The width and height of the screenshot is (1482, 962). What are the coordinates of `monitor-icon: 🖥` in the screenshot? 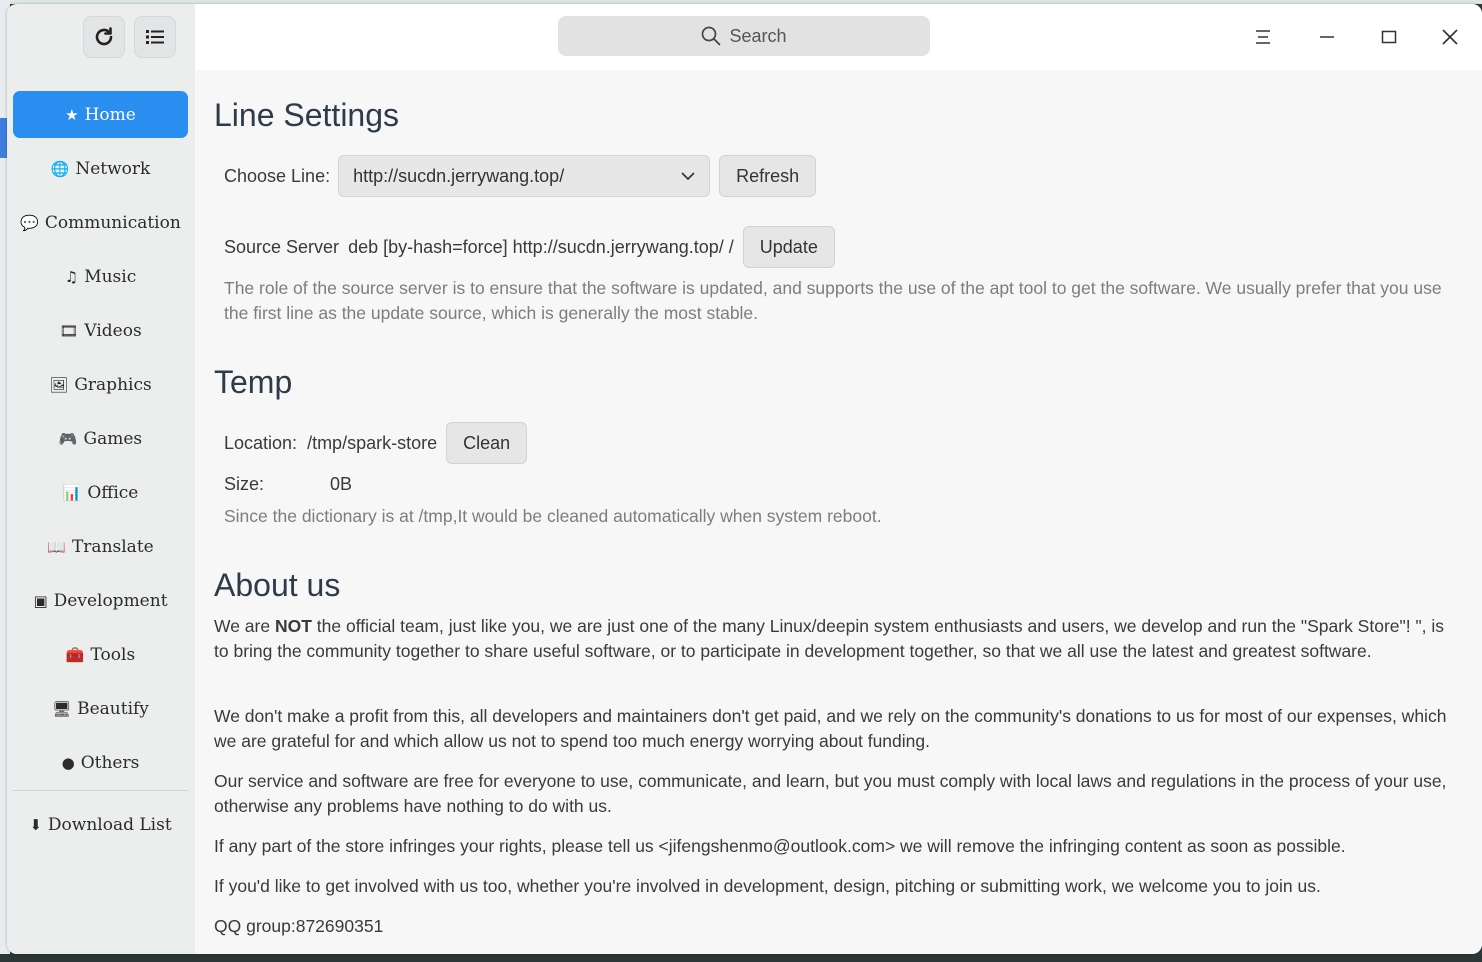 It's located at (62, 708).